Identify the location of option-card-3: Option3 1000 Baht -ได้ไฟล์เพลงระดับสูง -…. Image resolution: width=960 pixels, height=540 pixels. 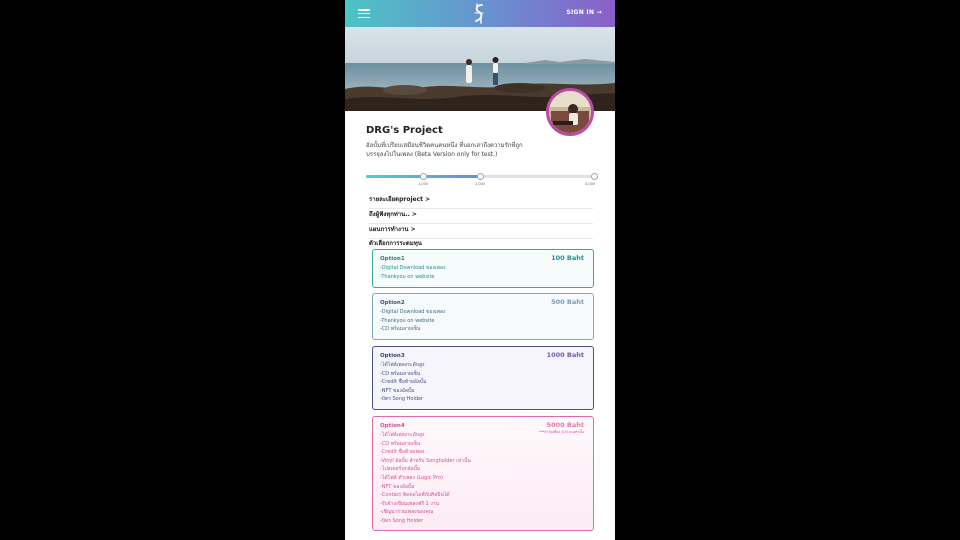
(483, 378).